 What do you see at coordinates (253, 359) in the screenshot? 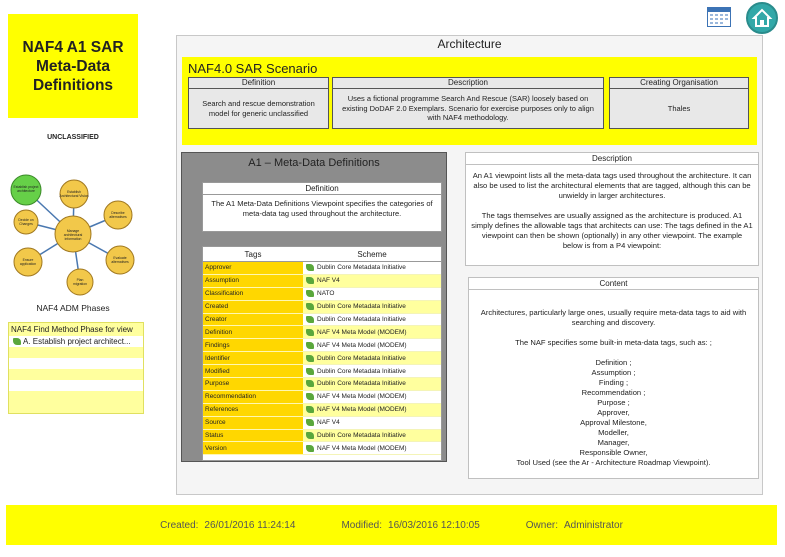
I see `tag-name: Identifier` at bounding box center [253, 359].